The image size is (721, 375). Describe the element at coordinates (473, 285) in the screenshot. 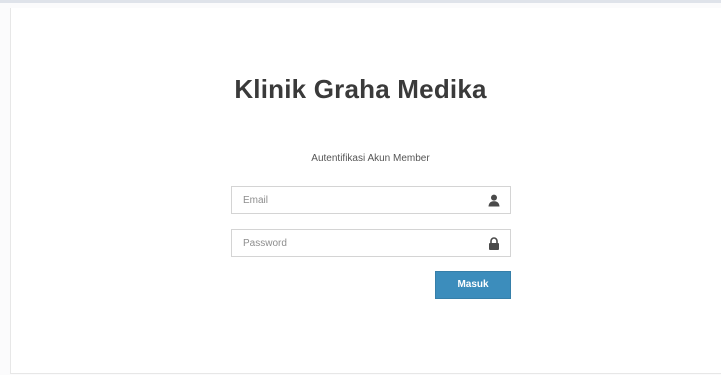

I see `login-submit-button: Masuk` at that location.